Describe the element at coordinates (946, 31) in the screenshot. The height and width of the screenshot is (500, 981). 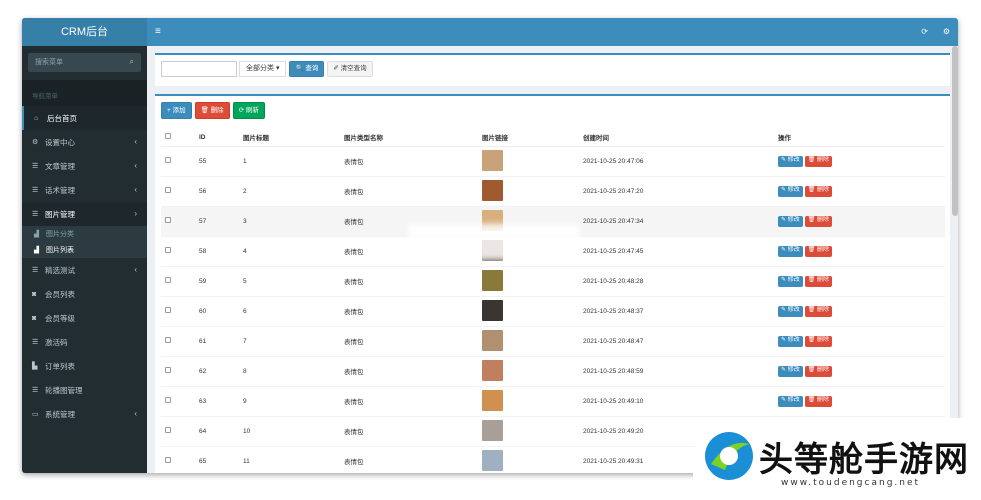
I see `settings-icon: ⚙` at that location.